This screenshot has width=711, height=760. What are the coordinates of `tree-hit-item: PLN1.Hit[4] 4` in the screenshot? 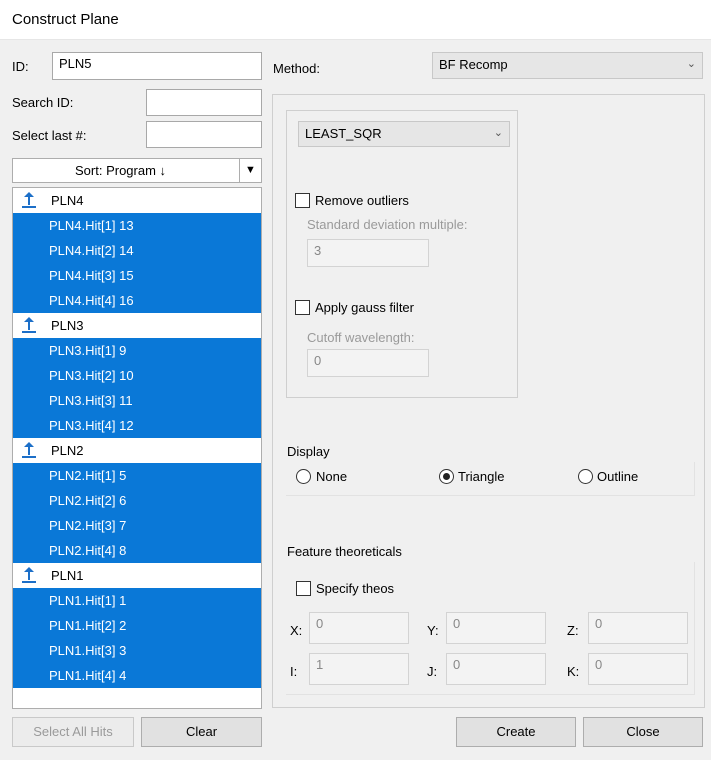 It's located at (137, 675).